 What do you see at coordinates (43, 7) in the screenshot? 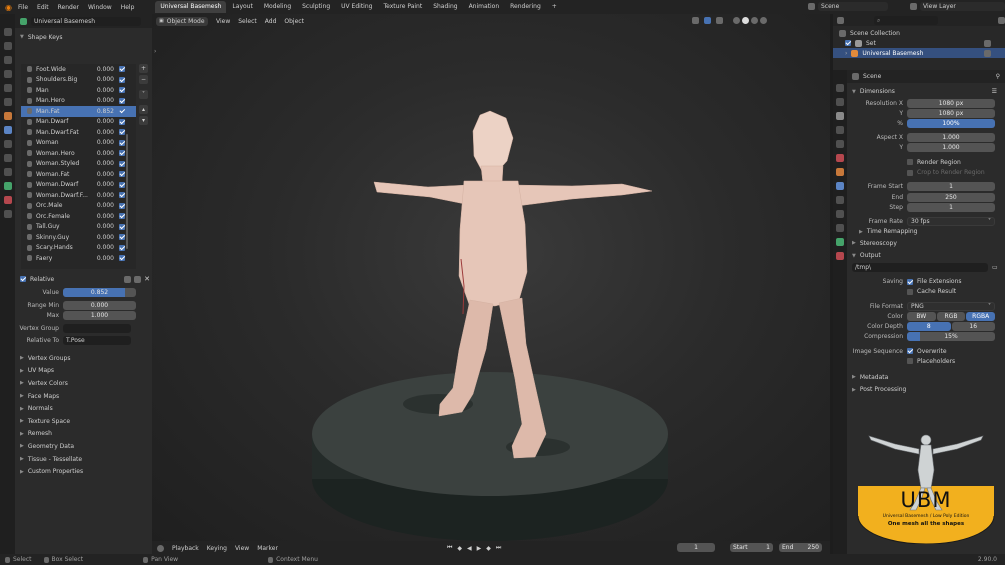
I see `menu-edit: Edit` at bounding box center [43, 7].